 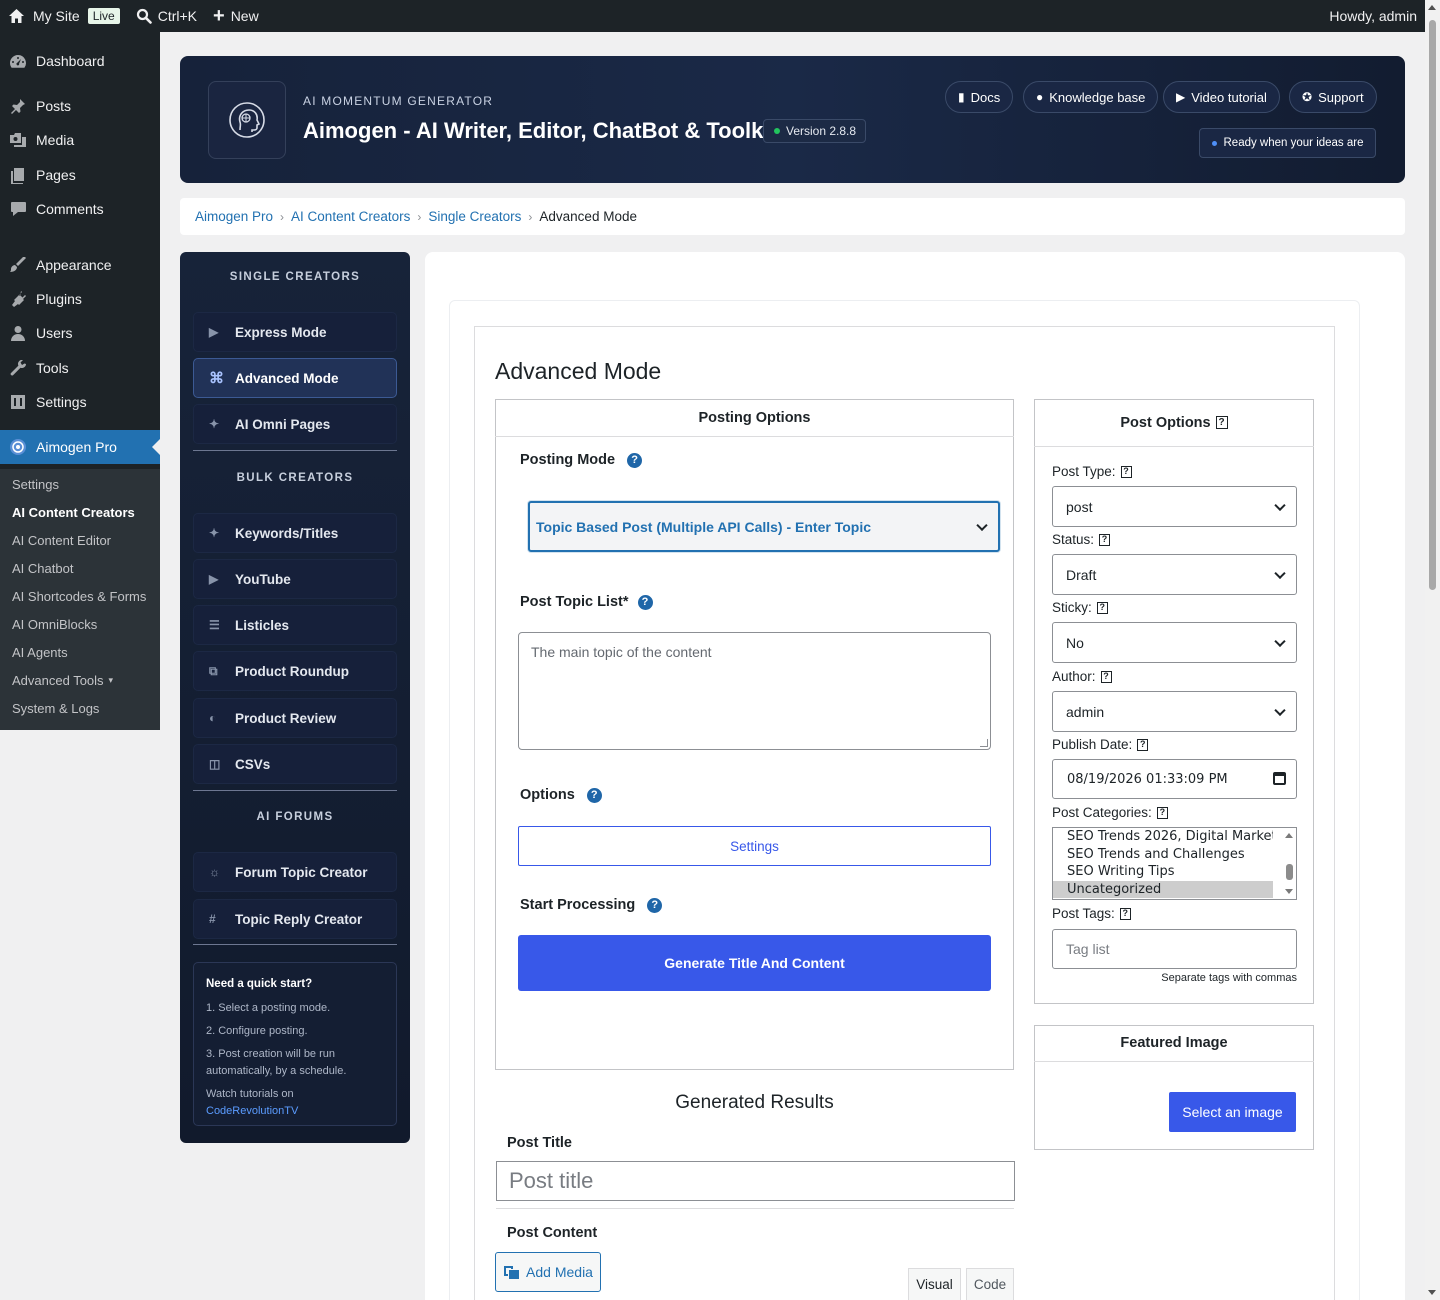 What do you see at coordinates (1163, 855) in the screenshot?
I see `category-option: SEO Trends and Challenges` at bounding box center [1163, 855].